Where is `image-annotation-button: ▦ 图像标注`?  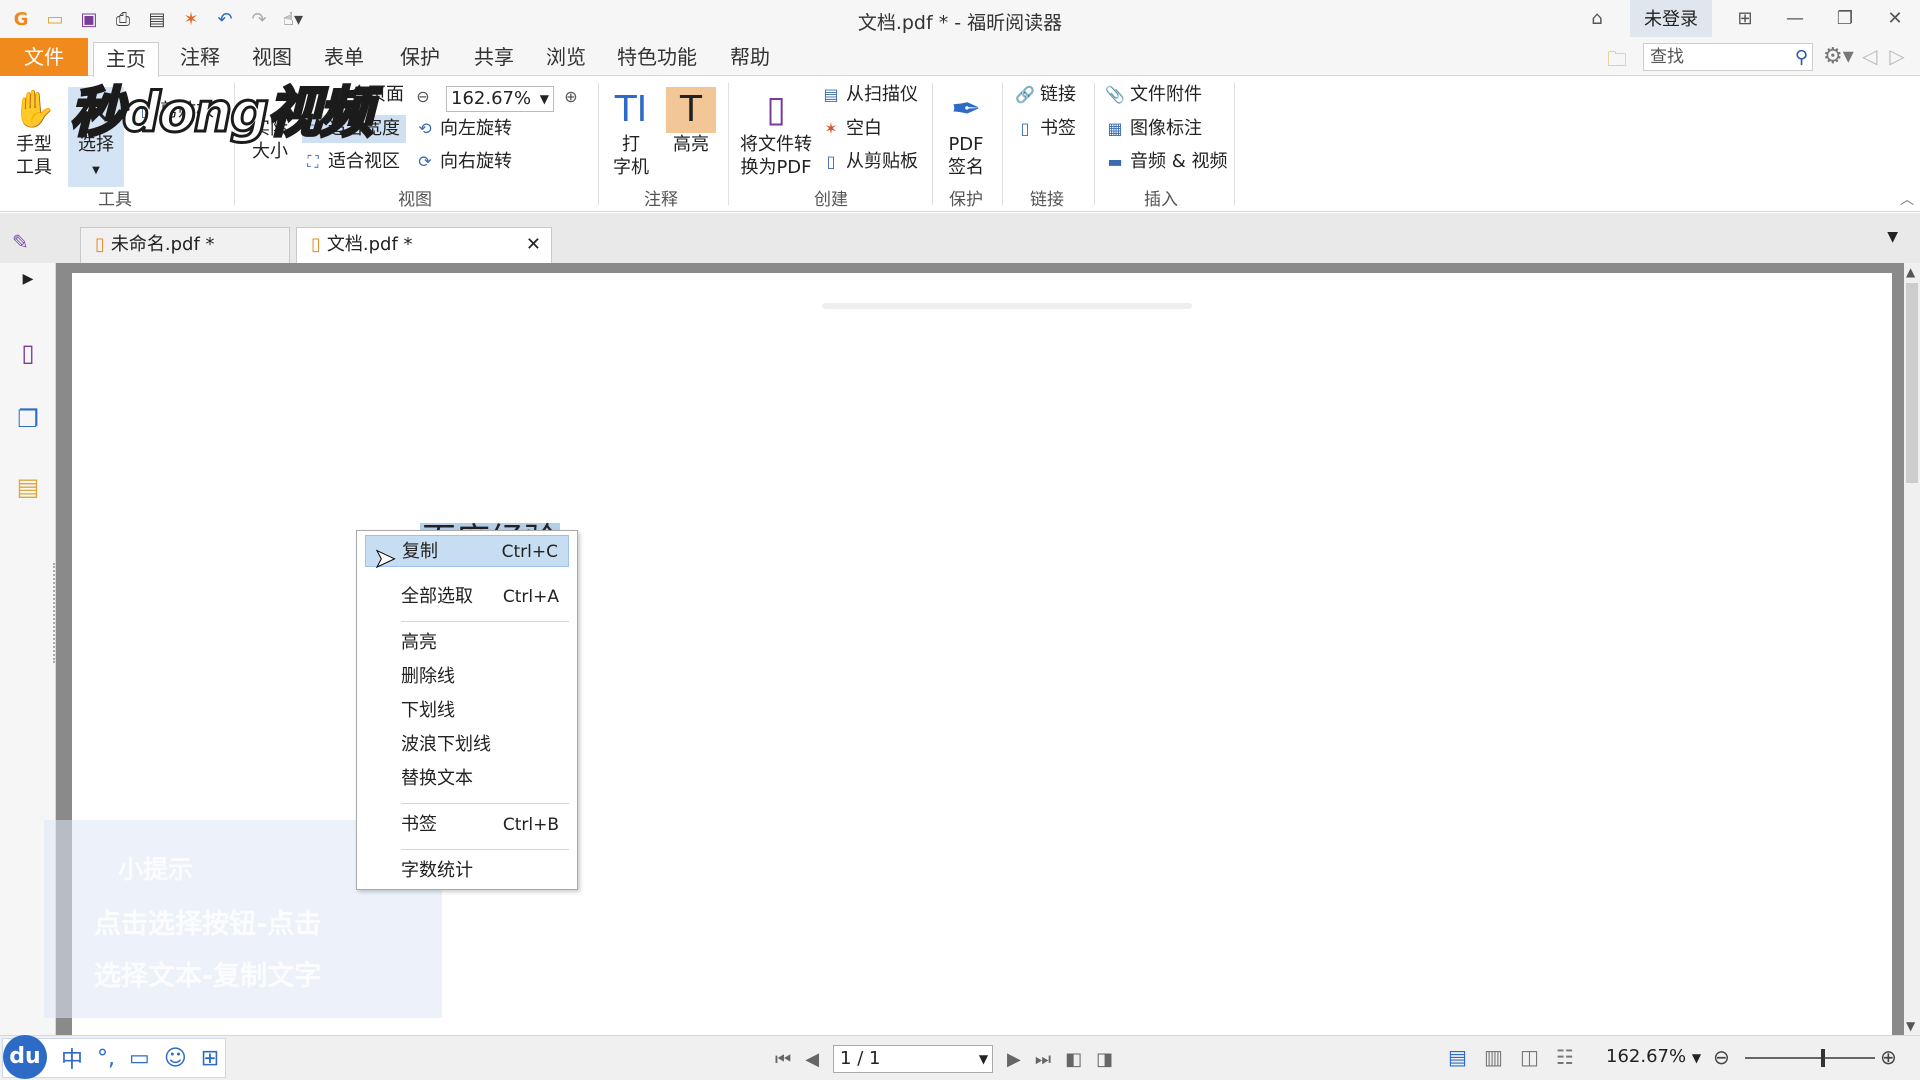
image-annotation-button: ▦ 图像标注 is located at coordinates (1153, 129).